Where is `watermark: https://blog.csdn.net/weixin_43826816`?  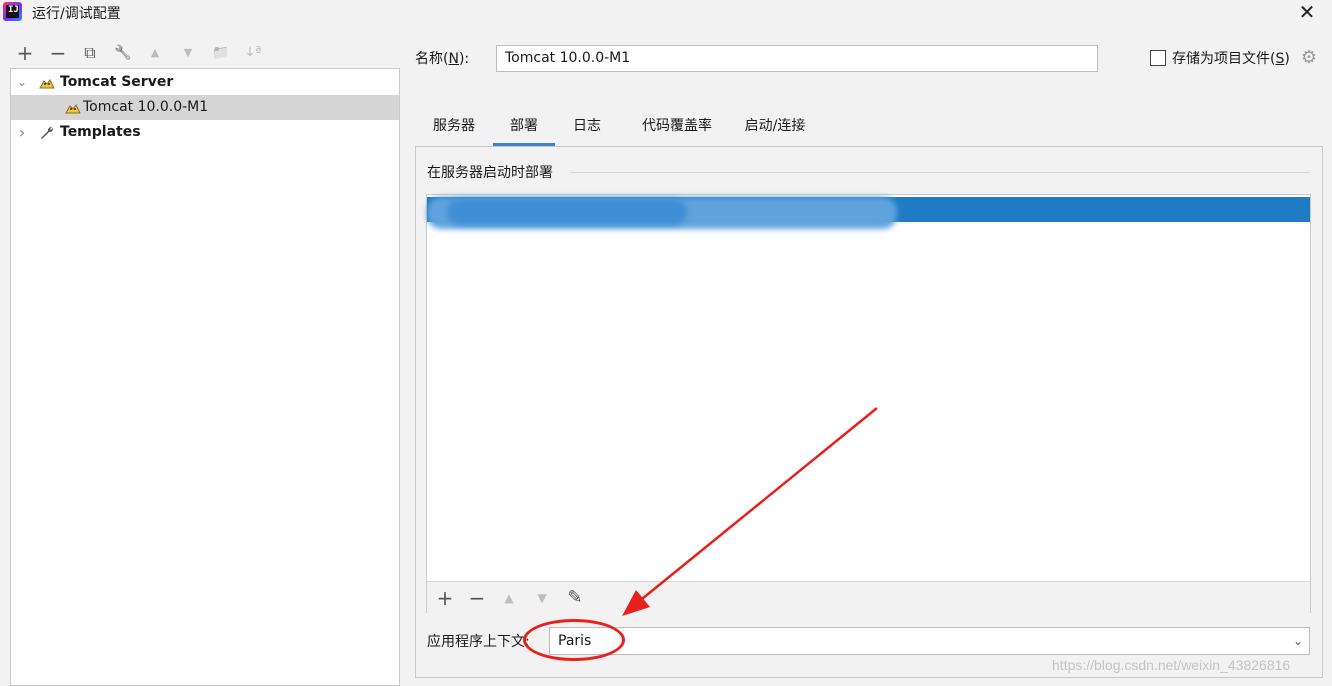 watermark: https://blog.csdn.net/weixin_43826816 is located at coordinates (1171, 665).